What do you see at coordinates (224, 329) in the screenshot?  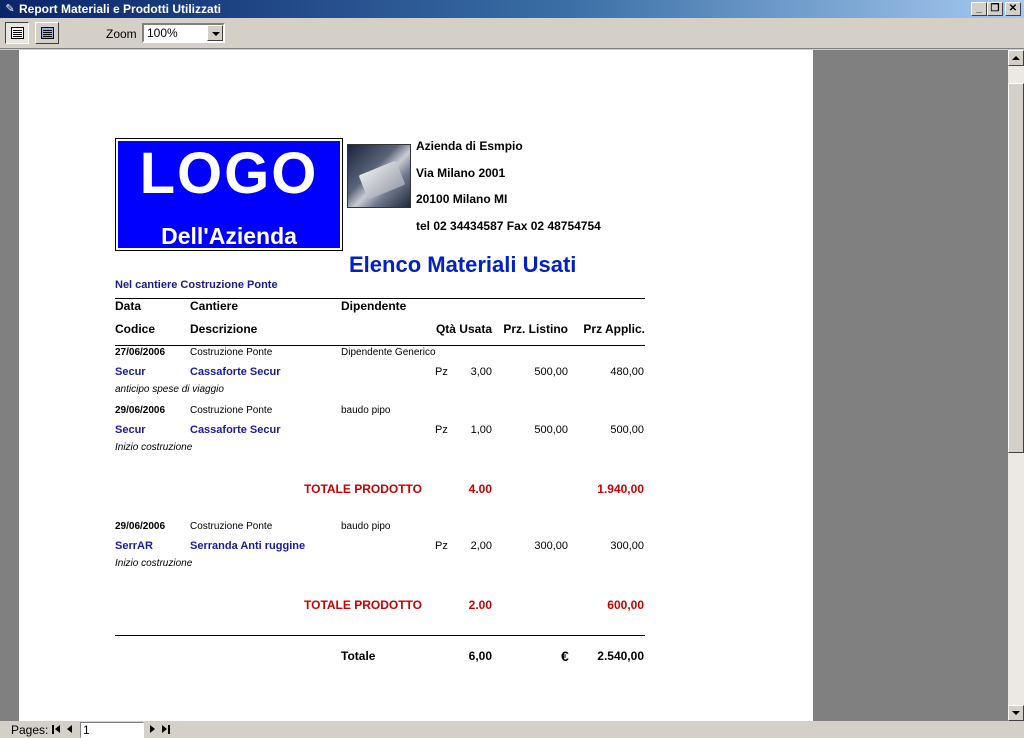 I see `header-descrizione: Descrizione` at bounding box center [224, 329].